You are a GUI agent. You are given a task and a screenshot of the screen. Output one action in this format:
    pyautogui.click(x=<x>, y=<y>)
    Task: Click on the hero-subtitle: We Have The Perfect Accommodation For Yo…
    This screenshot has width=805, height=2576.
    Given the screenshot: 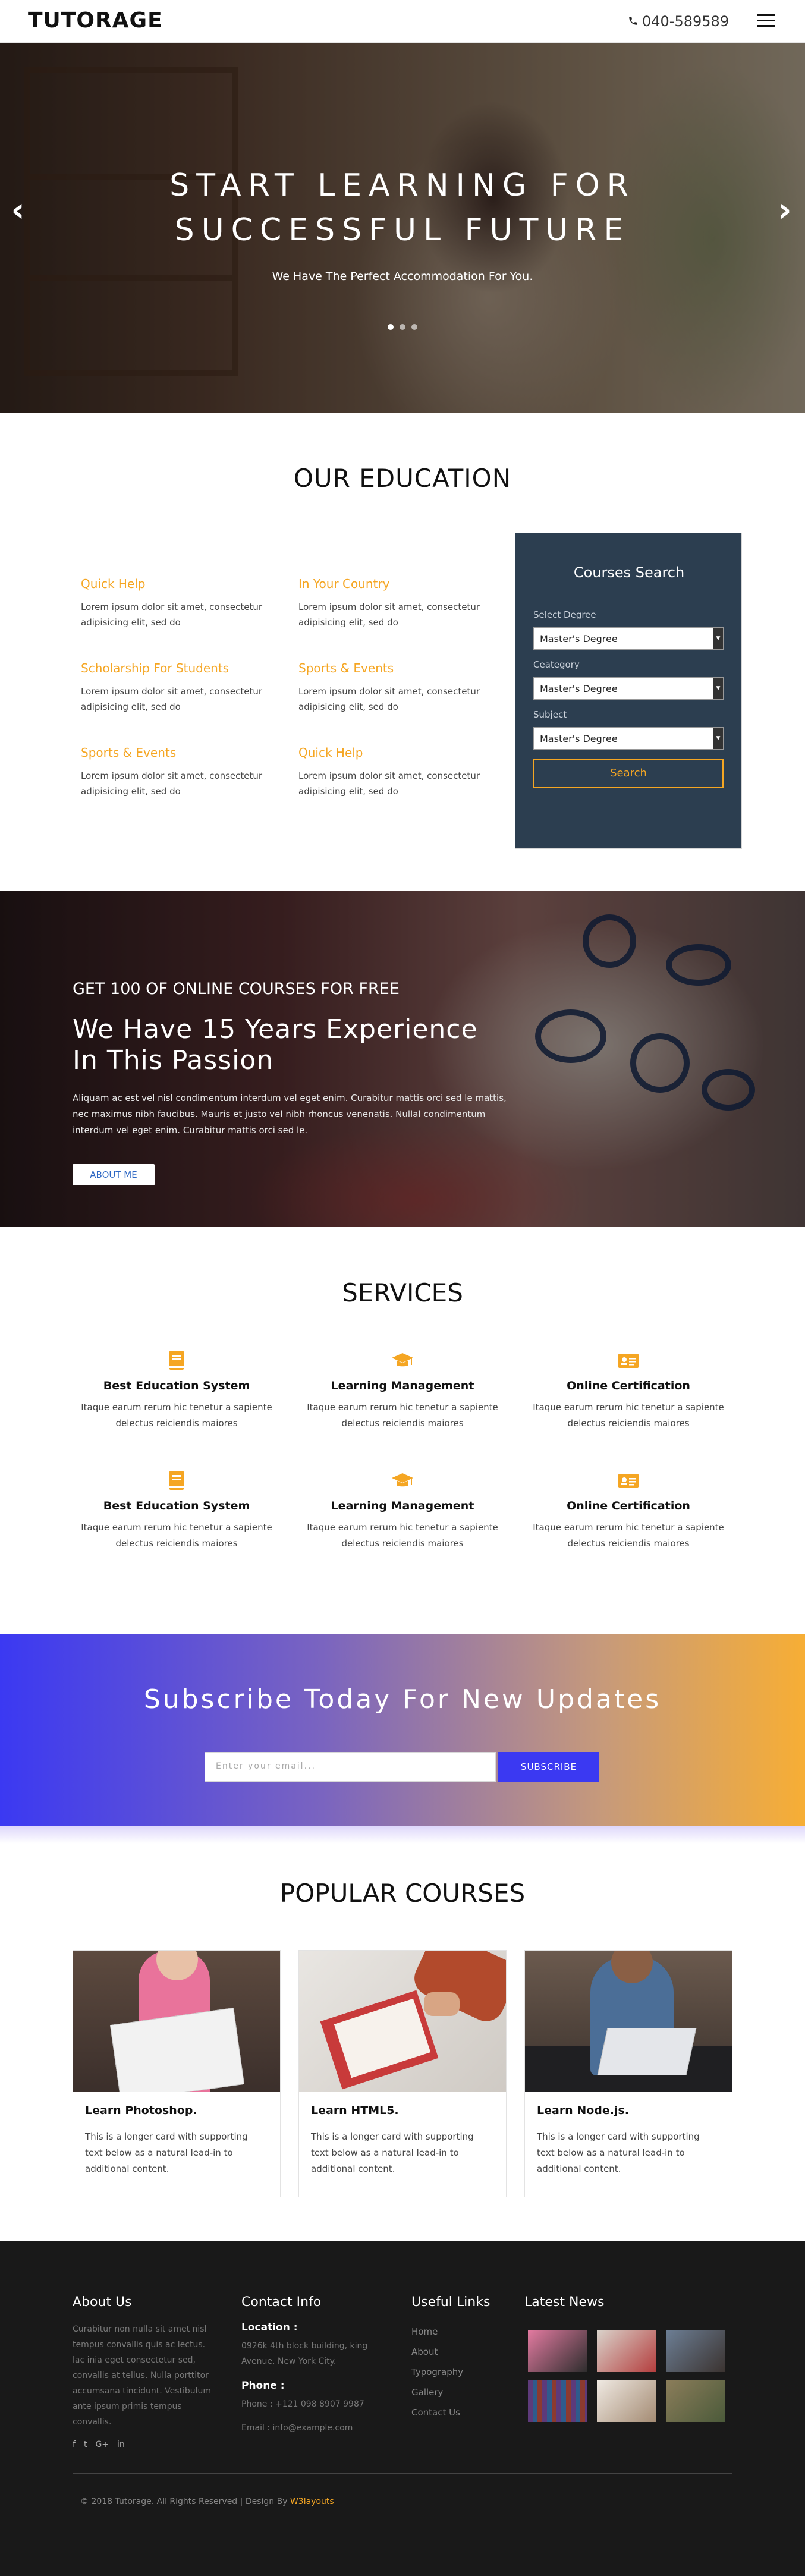 What is the action you would take?
    pyautogui.click(x=402, y=276)
    